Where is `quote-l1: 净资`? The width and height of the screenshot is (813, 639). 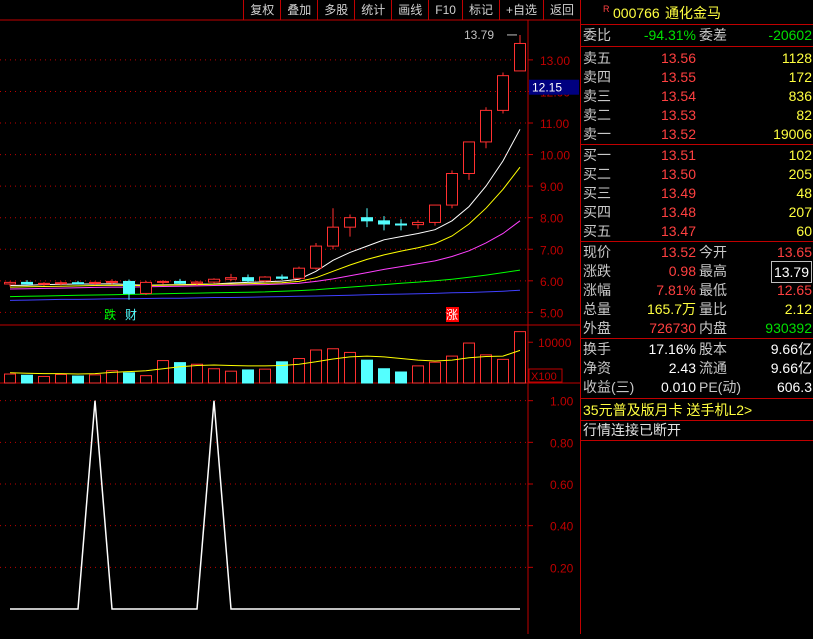 quote-l1: 净资 is located at coordinates (597, 368).